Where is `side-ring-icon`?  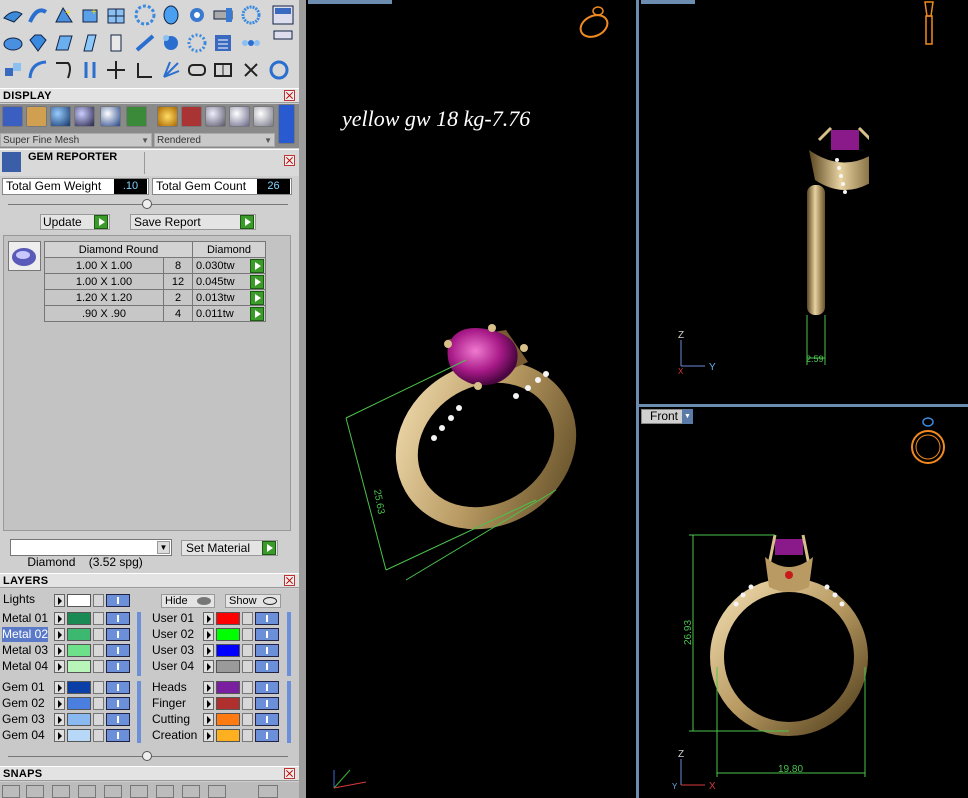
side-ring-icon is located at coordinates (929, 24).